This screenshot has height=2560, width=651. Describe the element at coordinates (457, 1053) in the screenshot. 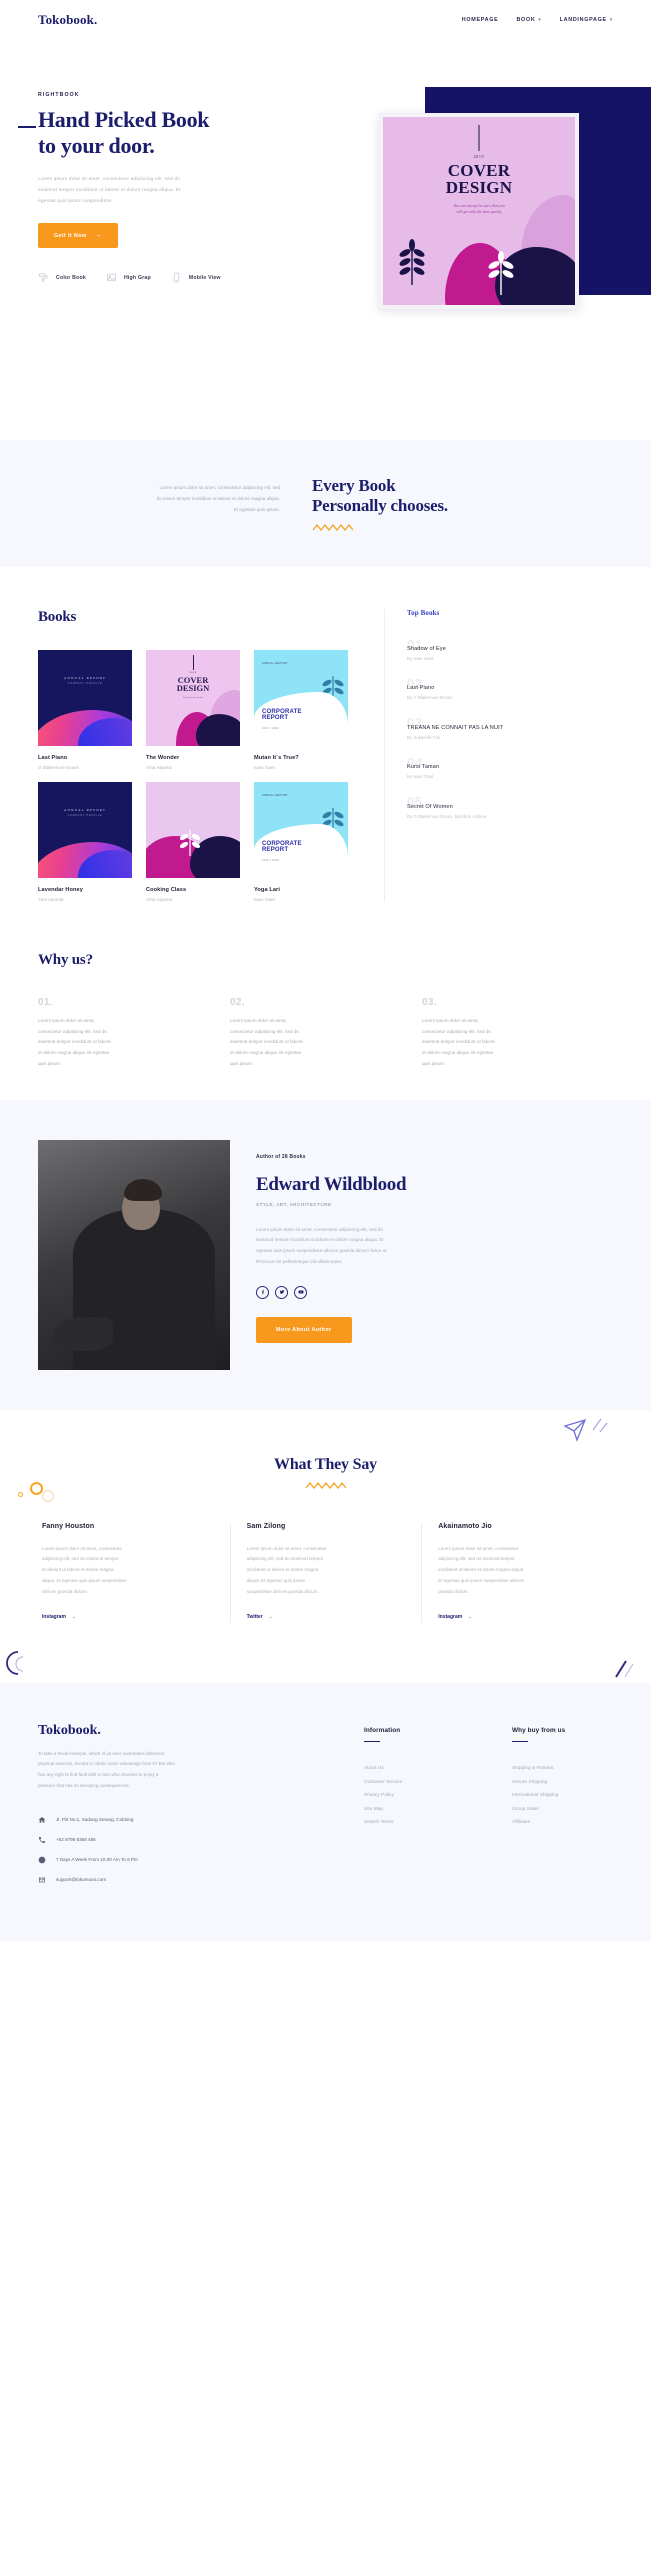

I see `why-line: et dolore magna aliqua. Et egestas` at that location.